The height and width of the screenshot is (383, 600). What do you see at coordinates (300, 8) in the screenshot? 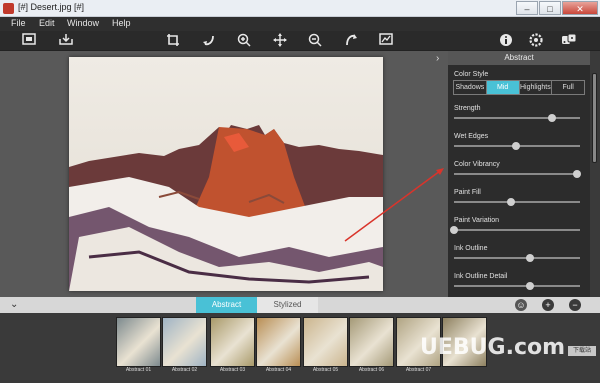
I see `title-bar: [#] Desert.jpg [#] – □ ✕` at bounding box center [300, 8].